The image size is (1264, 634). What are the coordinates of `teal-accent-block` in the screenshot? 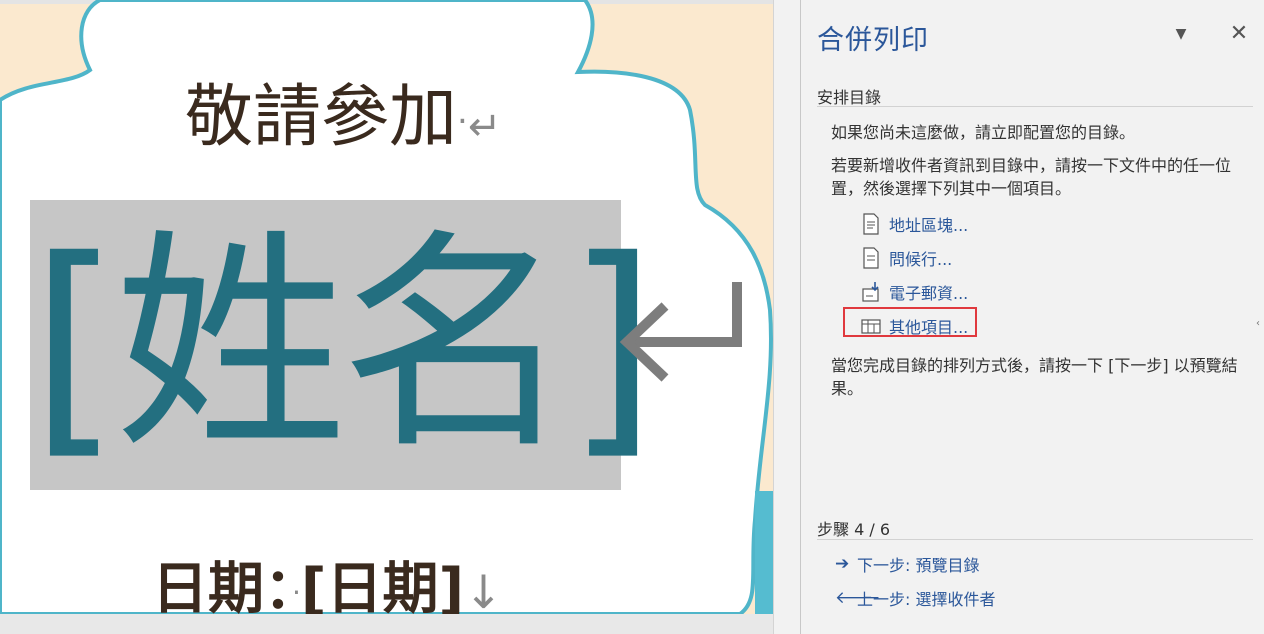 It's located at (764, 552).